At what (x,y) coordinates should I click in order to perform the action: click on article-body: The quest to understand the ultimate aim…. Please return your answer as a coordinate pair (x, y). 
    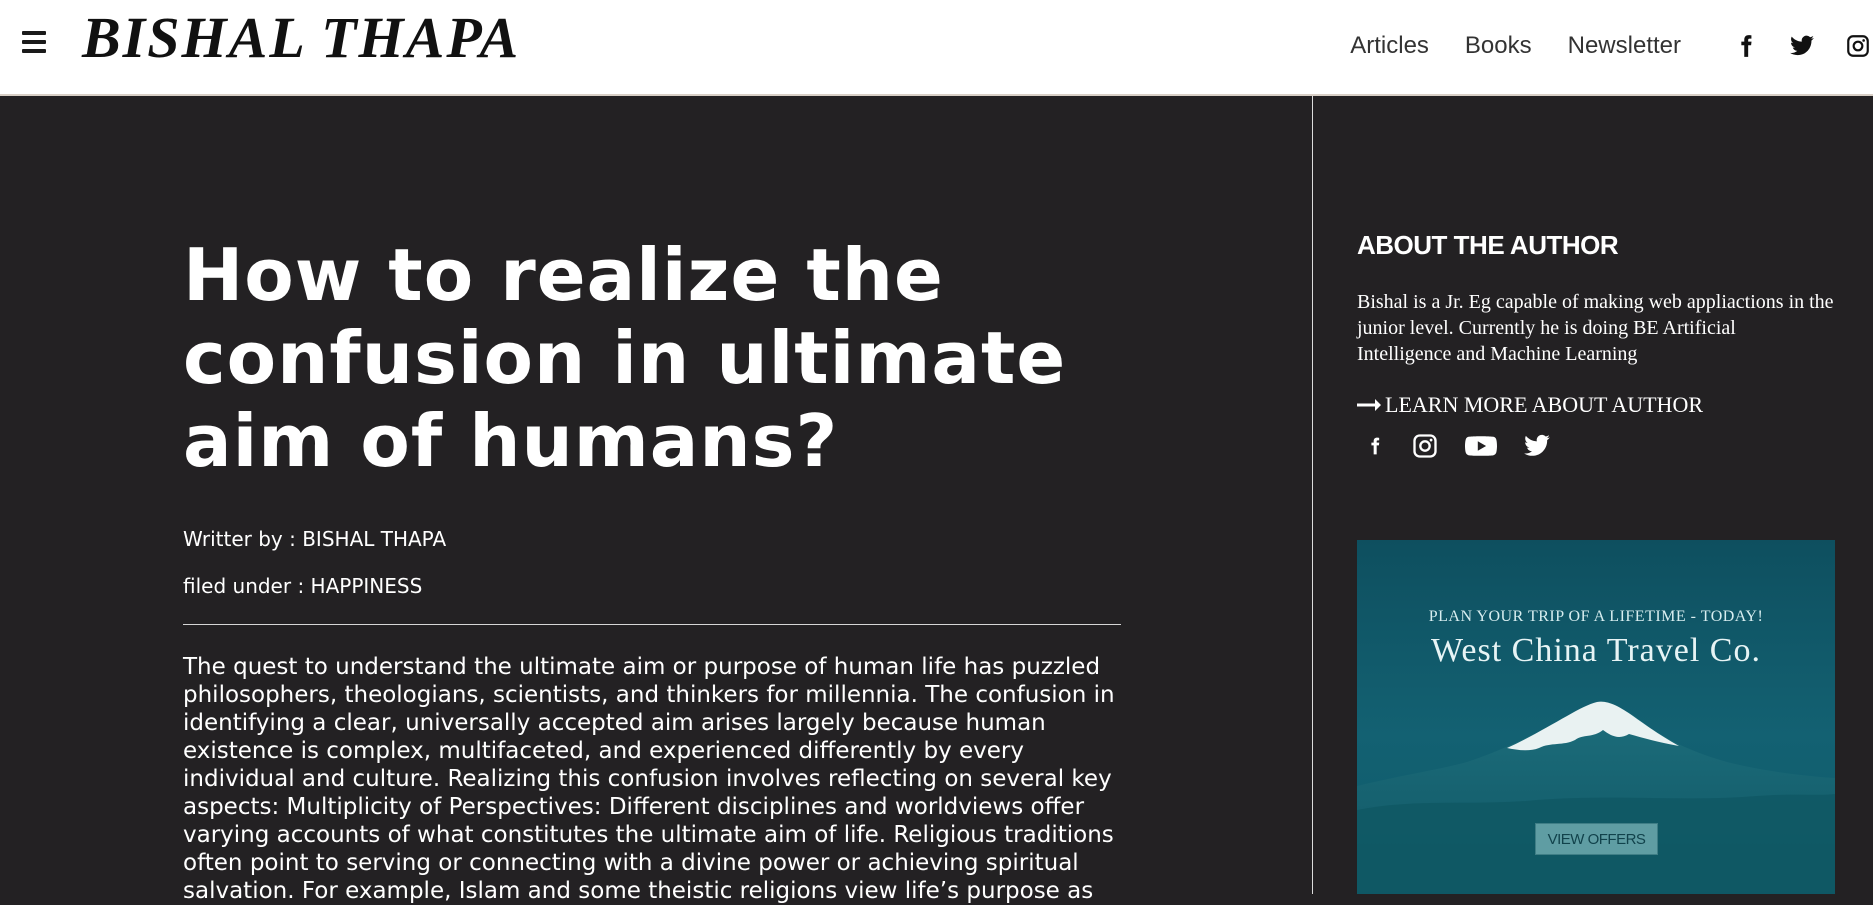
    Looking at the image, I should click on (649, 779).